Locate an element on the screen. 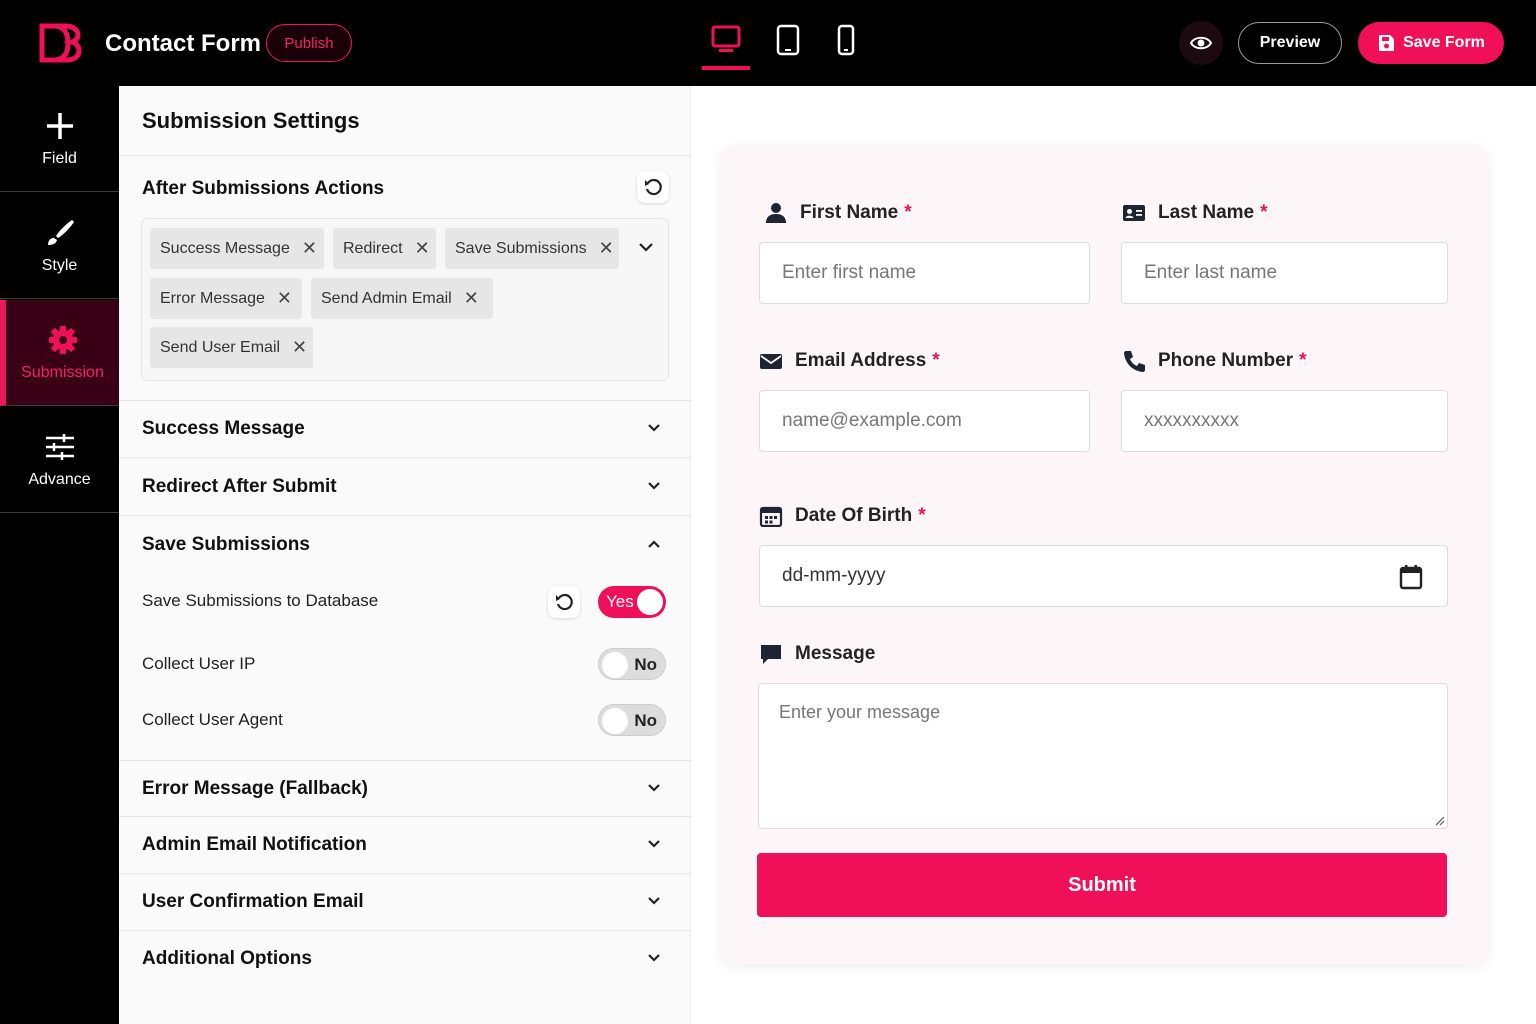 Image resolution: width=1536 pixels, height=1024 pixels. envelope-icon is located at coordinates (771, 361).